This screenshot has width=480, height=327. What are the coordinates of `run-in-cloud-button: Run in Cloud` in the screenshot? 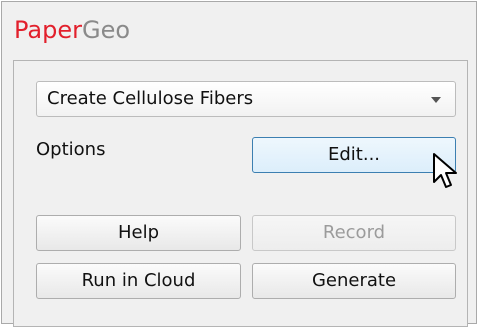 It's located at (138, 281).